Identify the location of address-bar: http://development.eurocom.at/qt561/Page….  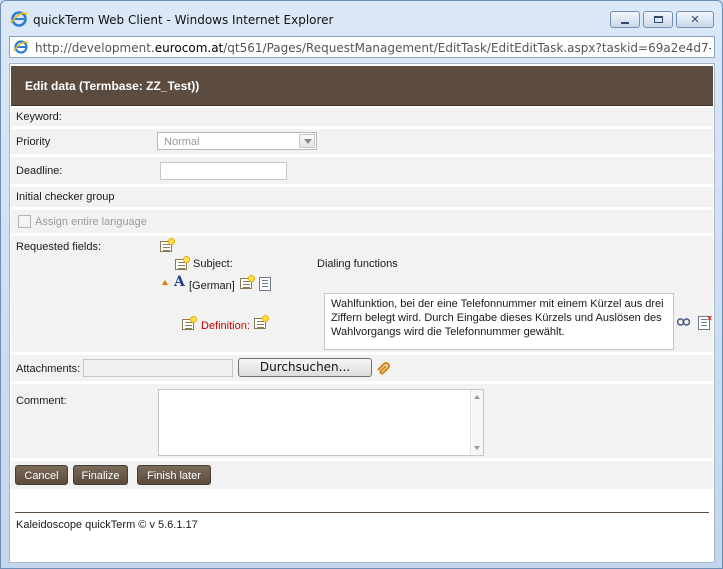
(362, 47).